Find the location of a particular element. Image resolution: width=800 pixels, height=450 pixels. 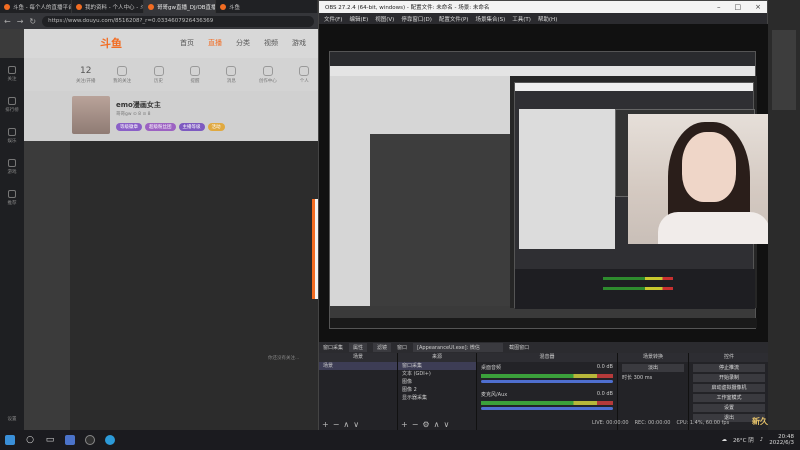

app-icon is located at coordinates (70, 440).